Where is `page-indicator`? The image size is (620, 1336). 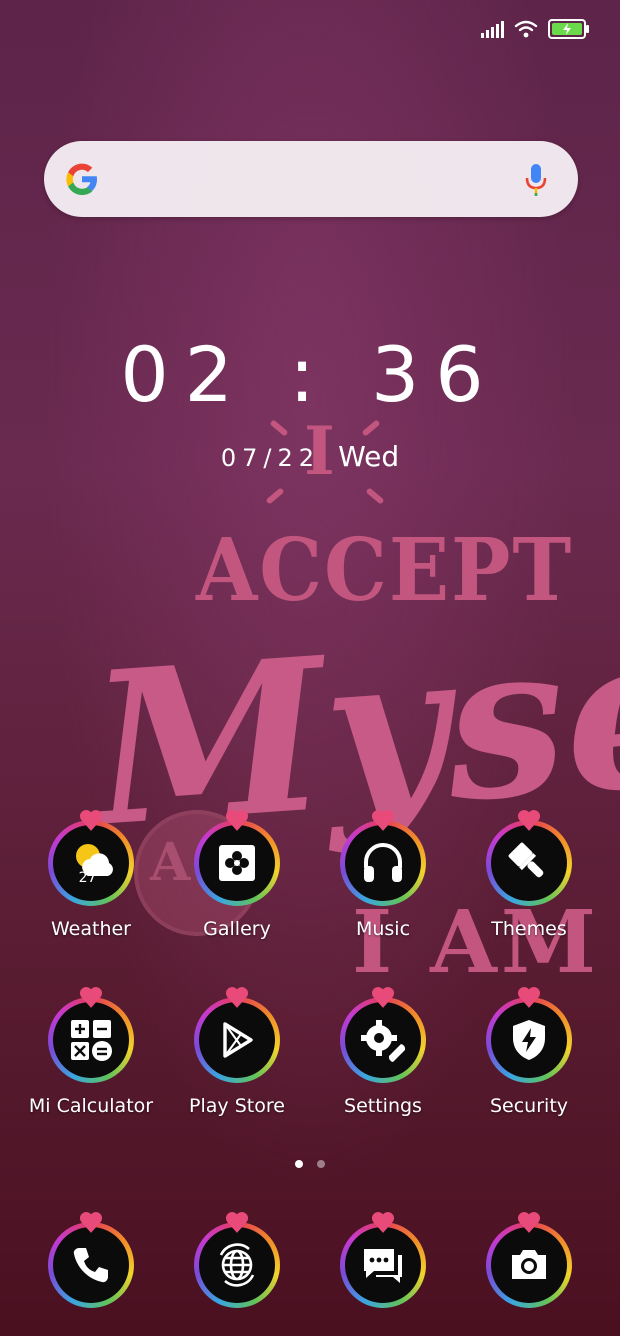
page-indicator is located at coordinates (310, 1164).